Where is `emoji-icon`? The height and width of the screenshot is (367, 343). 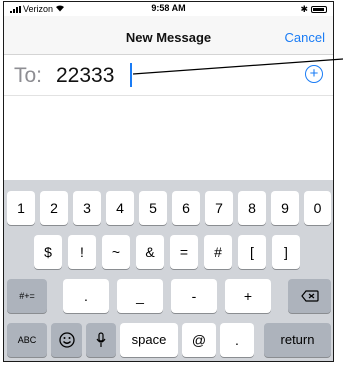 emoji-icon is located at coordinates (66, 340).